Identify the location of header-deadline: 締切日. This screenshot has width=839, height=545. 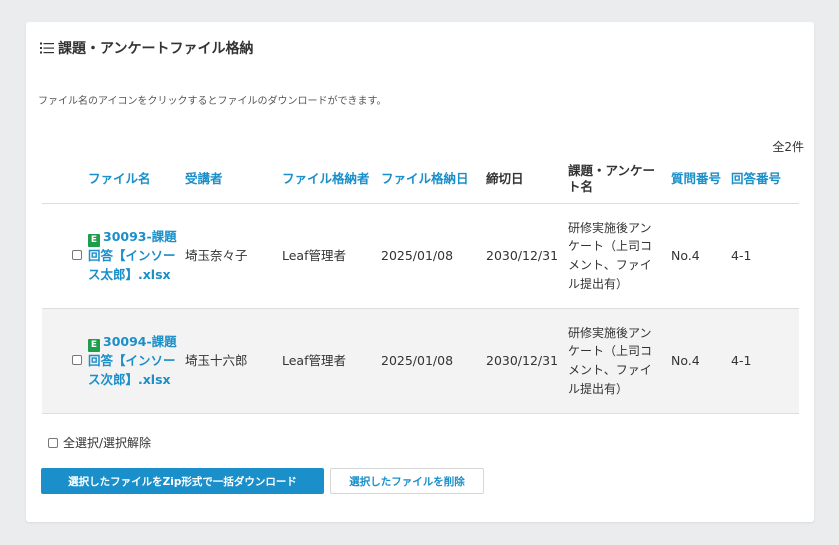
(523, 179).